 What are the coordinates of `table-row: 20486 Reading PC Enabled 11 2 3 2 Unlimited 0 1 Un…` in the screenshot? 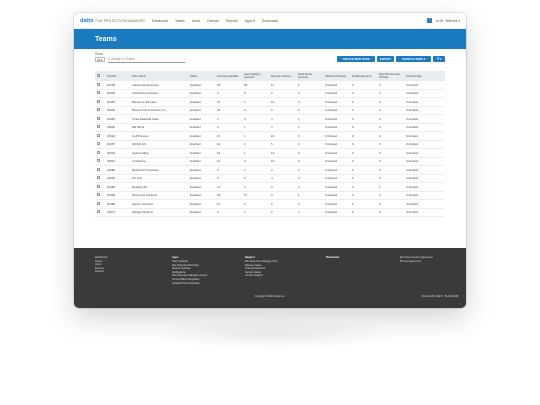 It's located at (270, 187).